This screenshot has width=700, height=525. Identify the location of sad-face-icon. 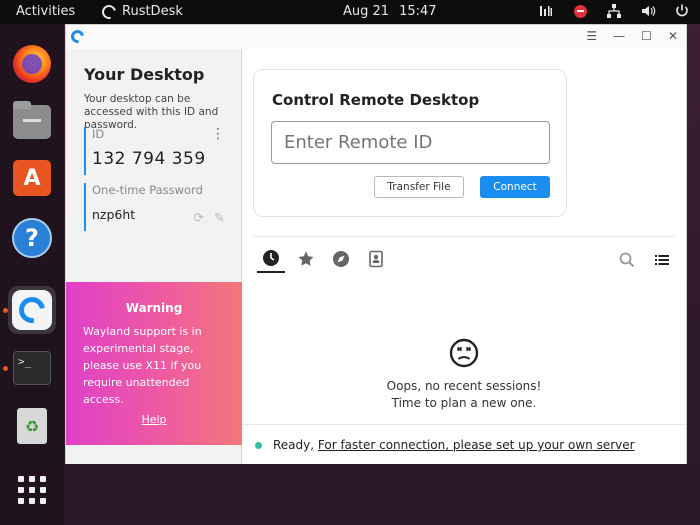
(464, 353).